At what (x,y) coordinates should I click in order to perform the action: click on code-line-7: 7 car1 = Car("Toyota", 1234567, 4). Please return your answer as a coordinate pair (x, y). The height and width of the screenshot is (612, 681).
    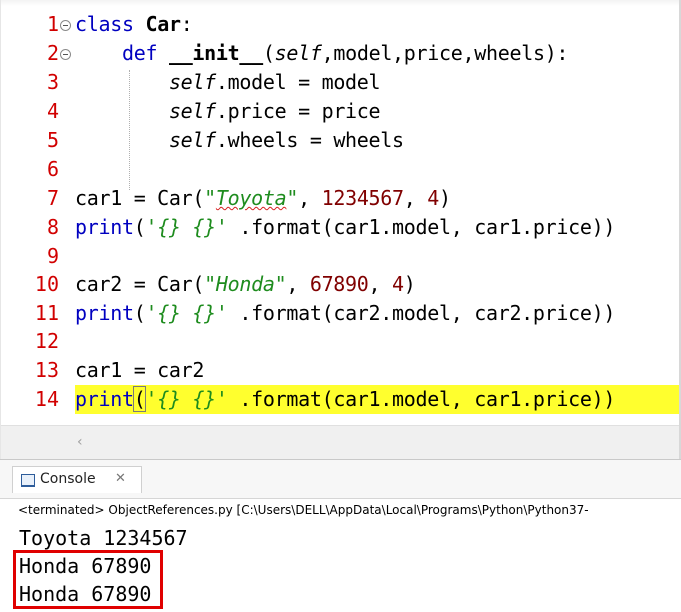
    Looking at the image, I should click on (341, 198).